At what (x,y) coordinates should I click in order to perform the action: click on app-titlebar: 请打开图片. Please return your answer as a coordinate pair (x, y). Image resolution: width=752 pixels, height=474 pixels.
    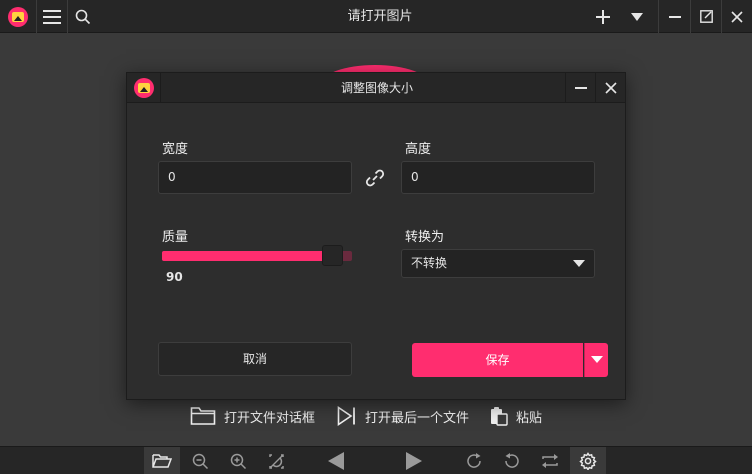
    Looking at the image, I should click on (376, 16).